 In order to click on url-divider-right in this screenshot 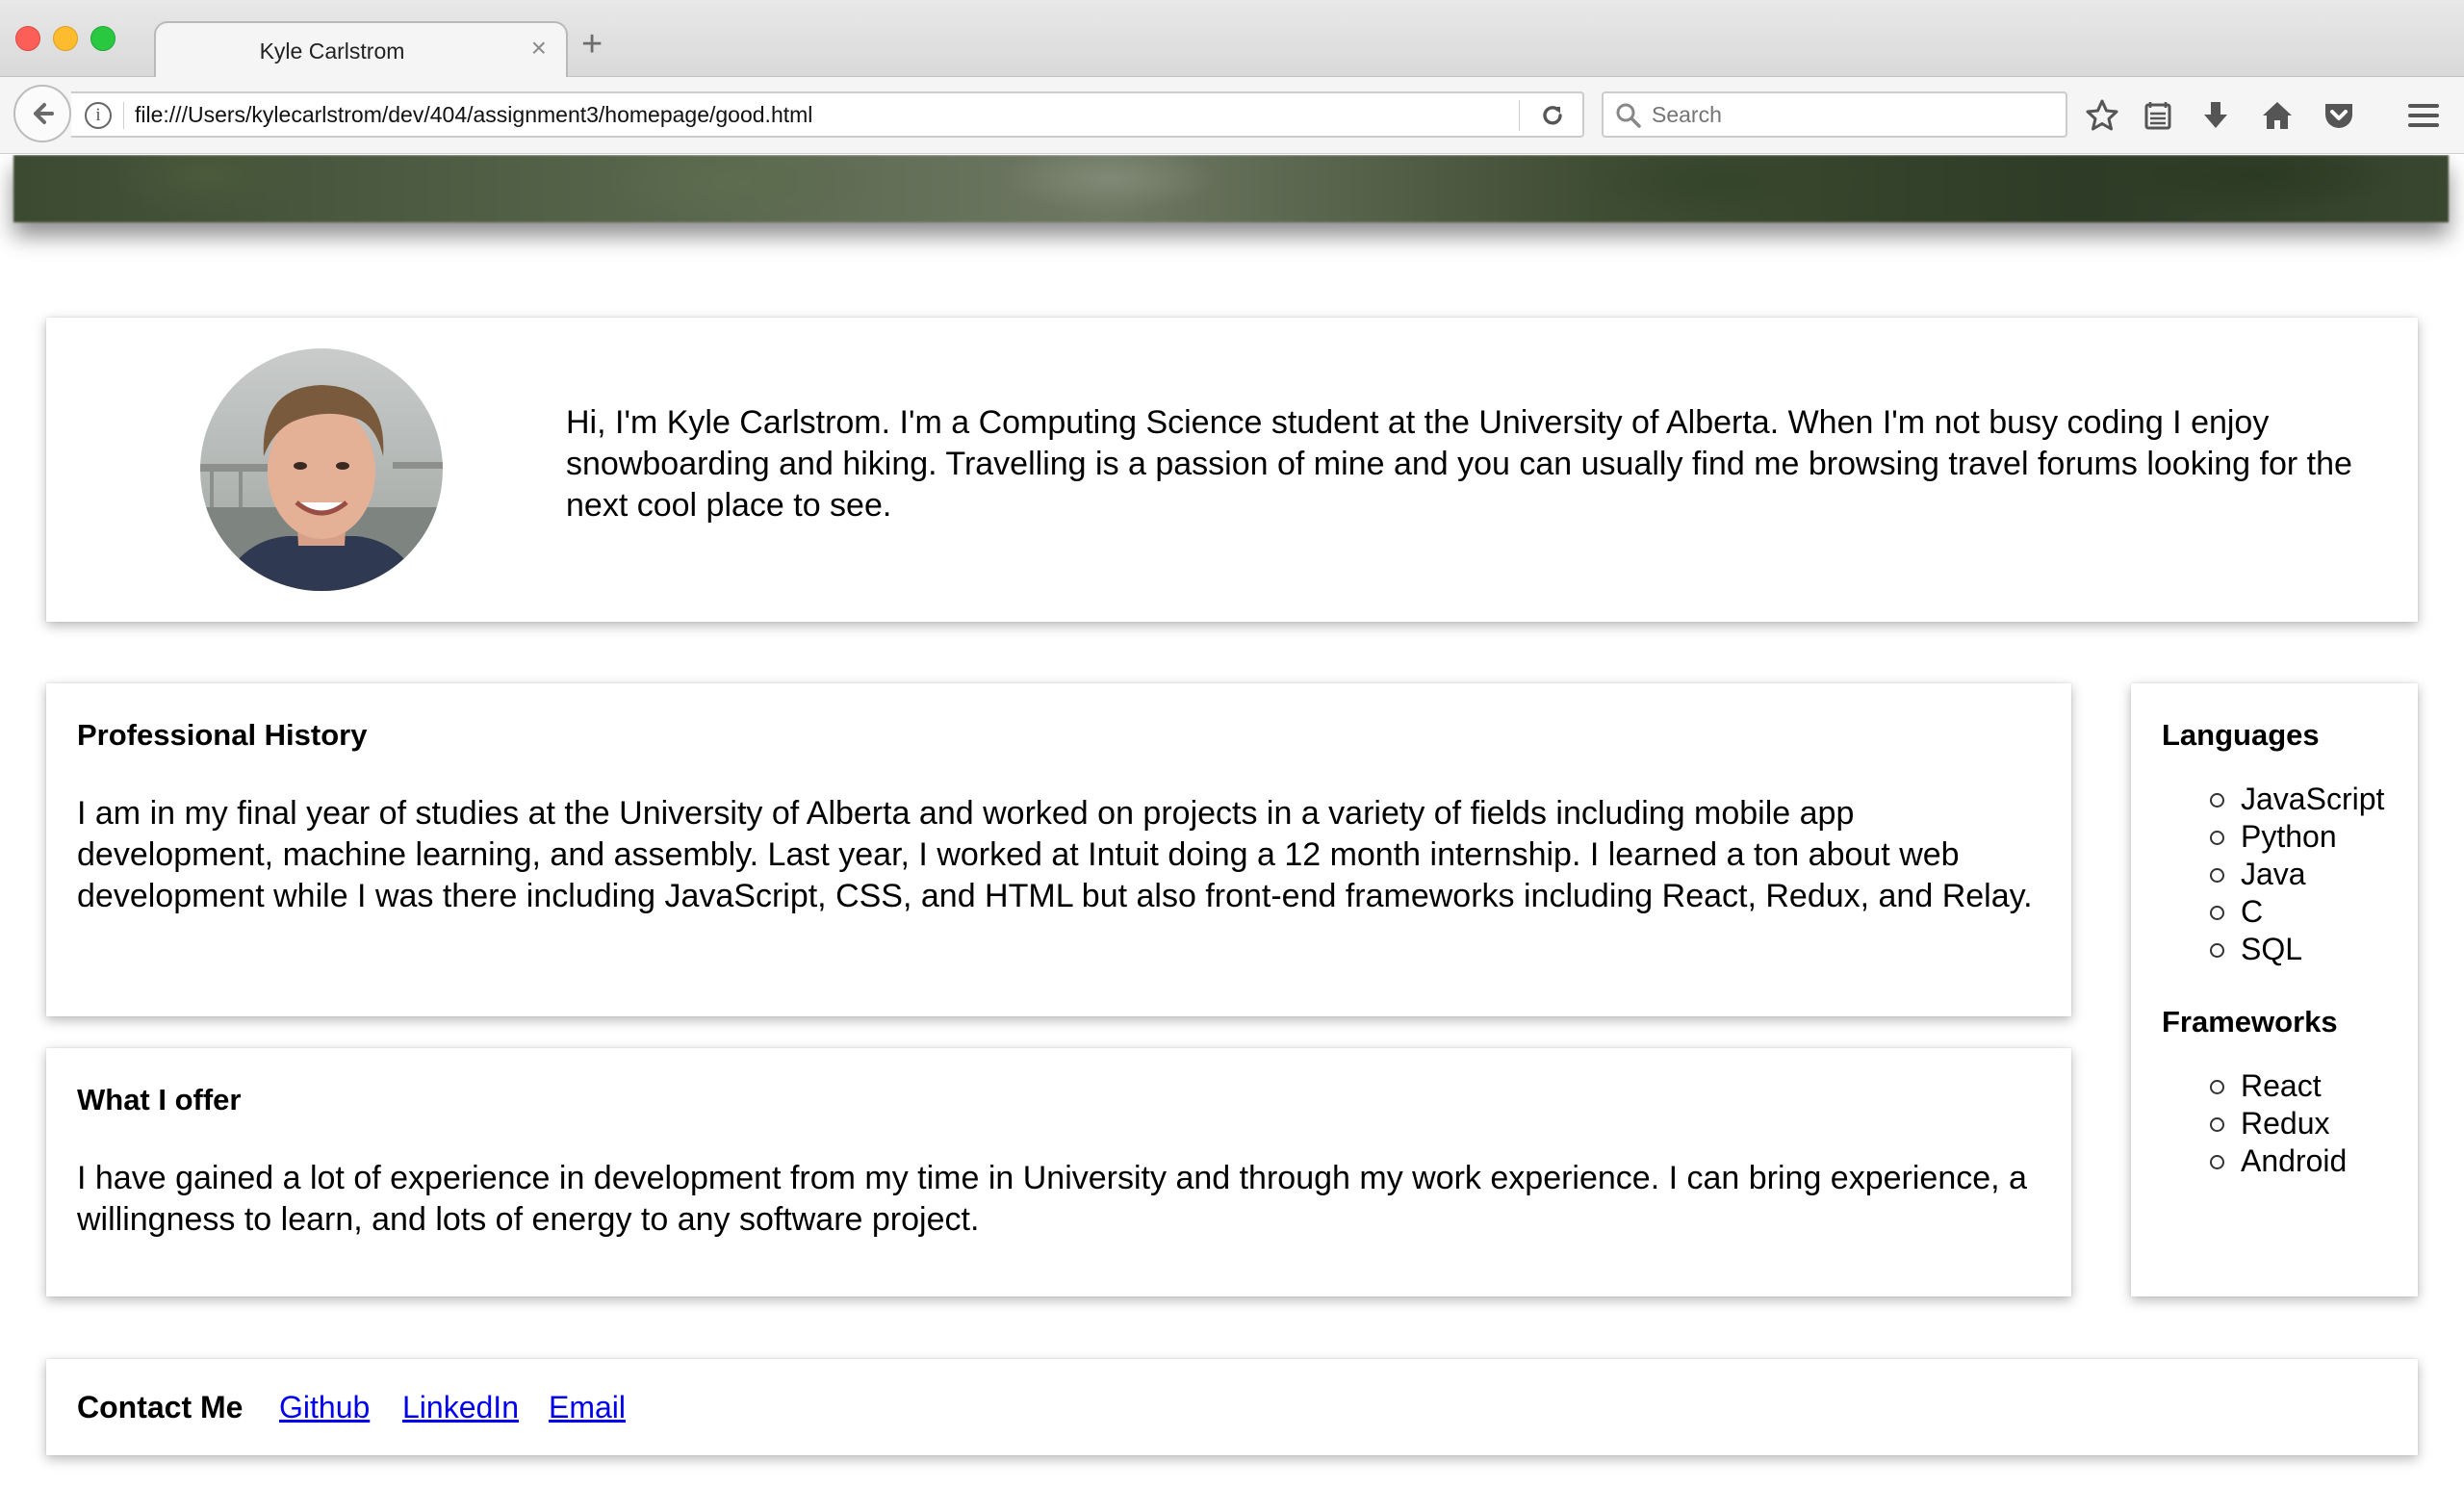, I will do `click(1519, 116)`.